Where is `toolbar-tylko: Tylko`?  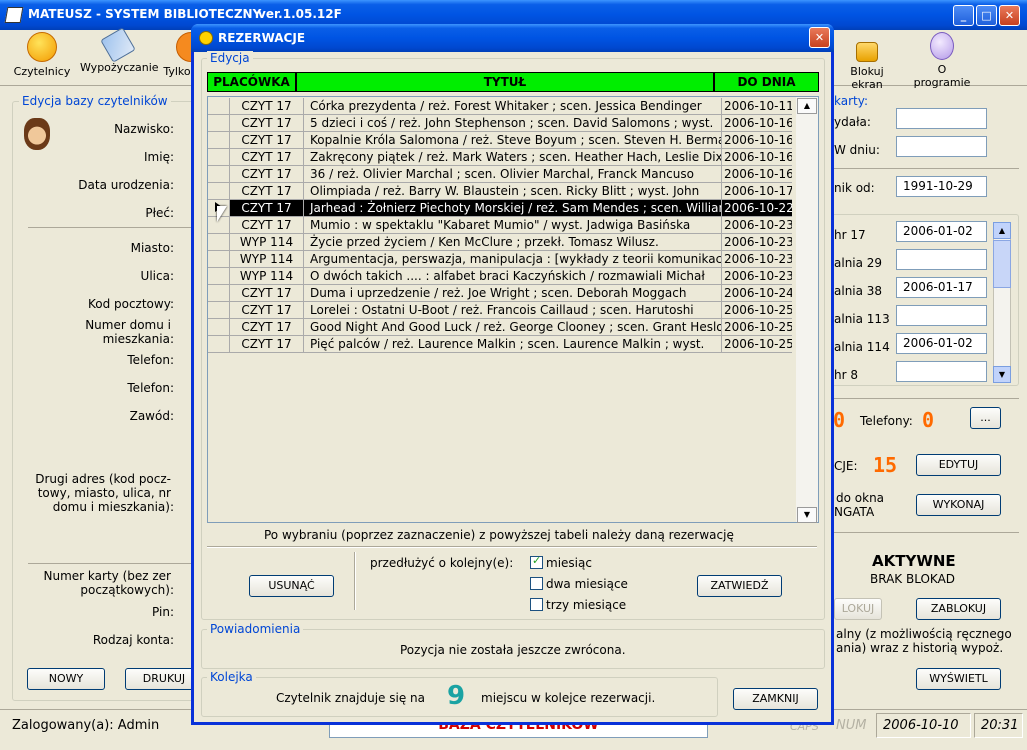 toolbar-tylko: Tylko is located at coordinates (177, 57).